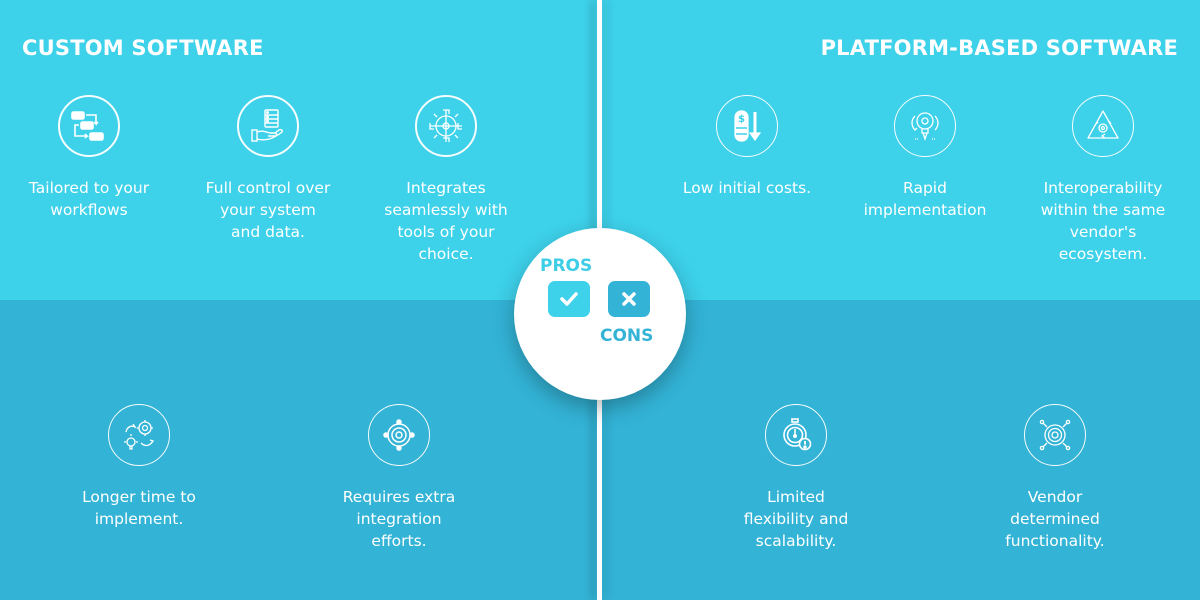  What do you see at coordinates (1055, 478) in the screenshot?
I see `platform-con-item: Vendor determined functionality.` at bounding box center [1055, 478].